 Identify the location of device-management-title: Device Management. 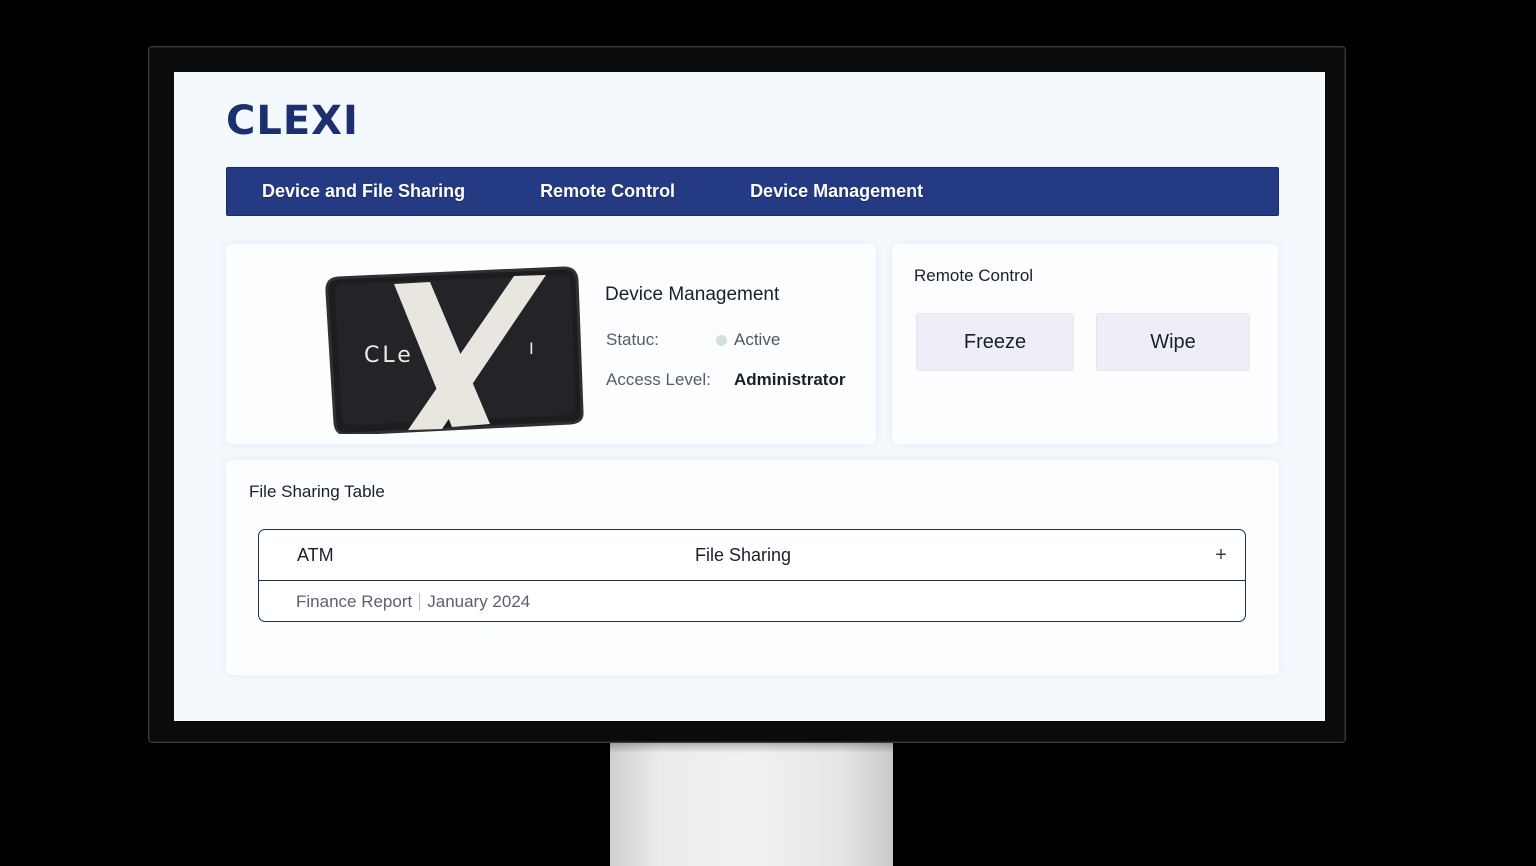
(692, 294).